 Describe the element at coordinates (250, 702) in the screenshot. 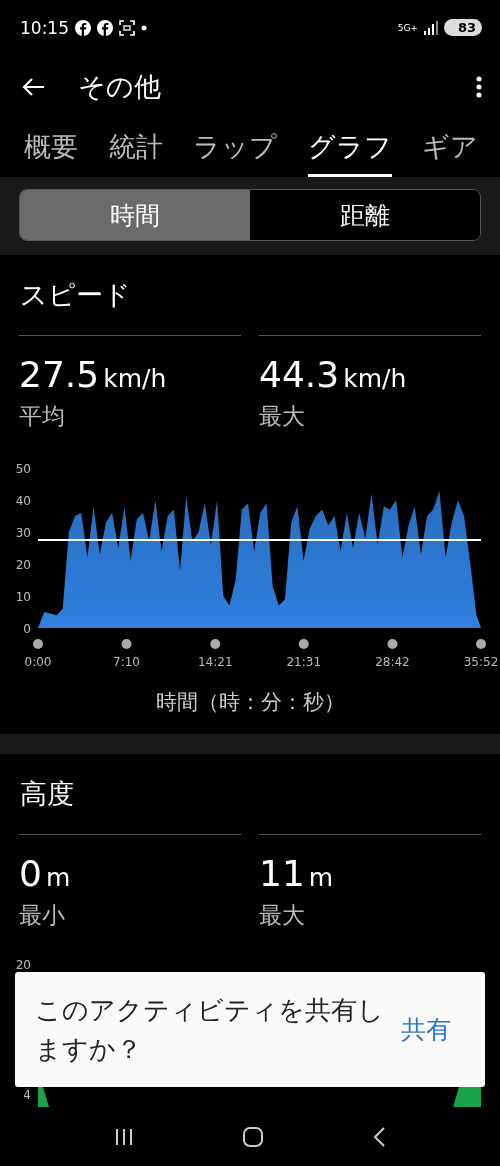

I see `axis-title: 時間（時：分：秒）` at that location.